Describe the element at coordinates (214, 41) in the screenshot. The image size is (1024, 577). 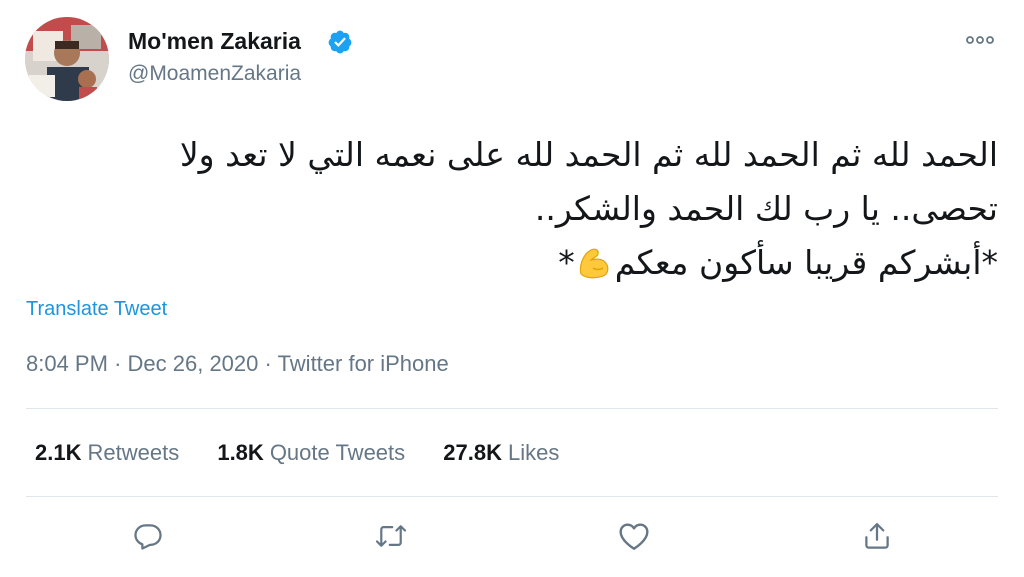
I see `author-name: Mo'men Zakaria` at that location.